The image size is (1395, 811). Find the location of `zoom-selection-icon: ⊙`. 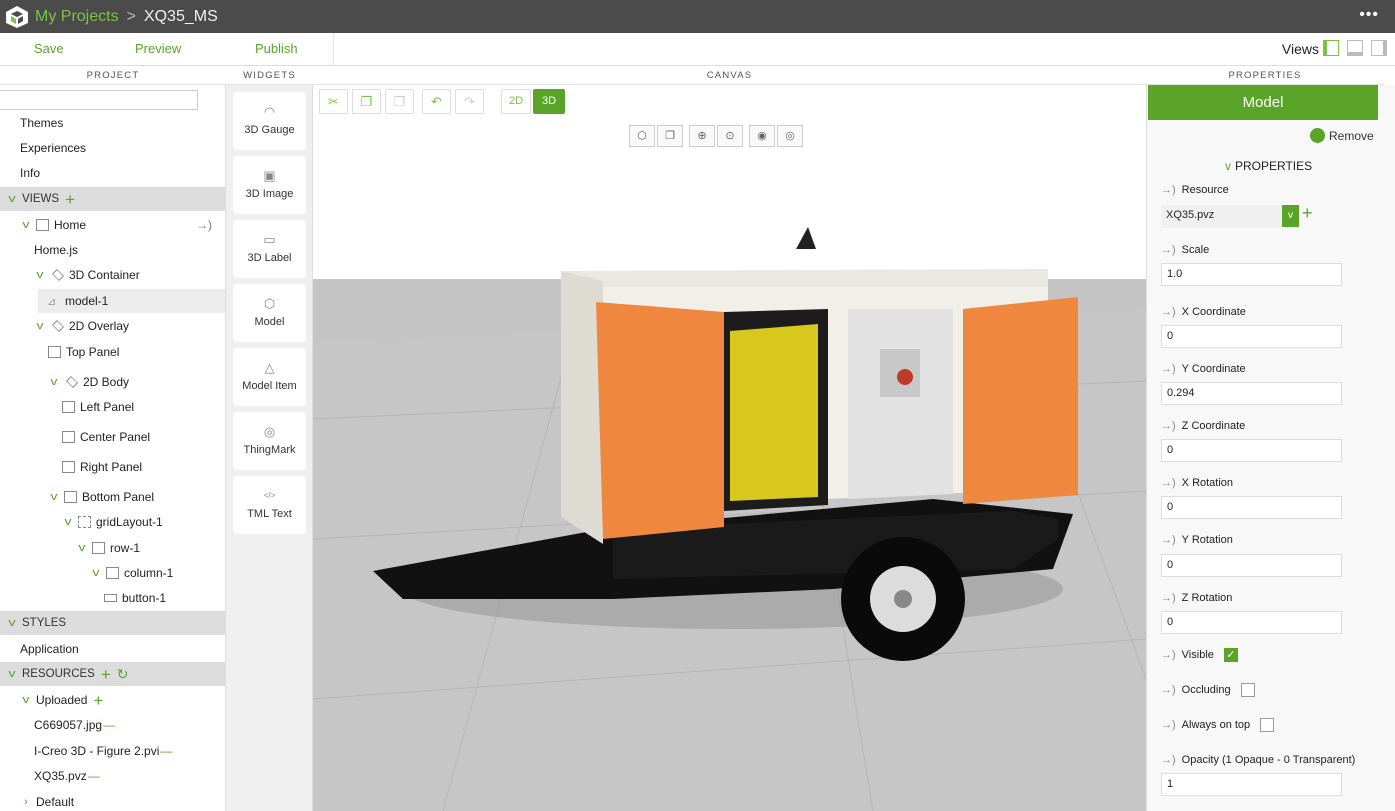

zoom-selection-icon: ⊙ is located at coordinates (730, 136).